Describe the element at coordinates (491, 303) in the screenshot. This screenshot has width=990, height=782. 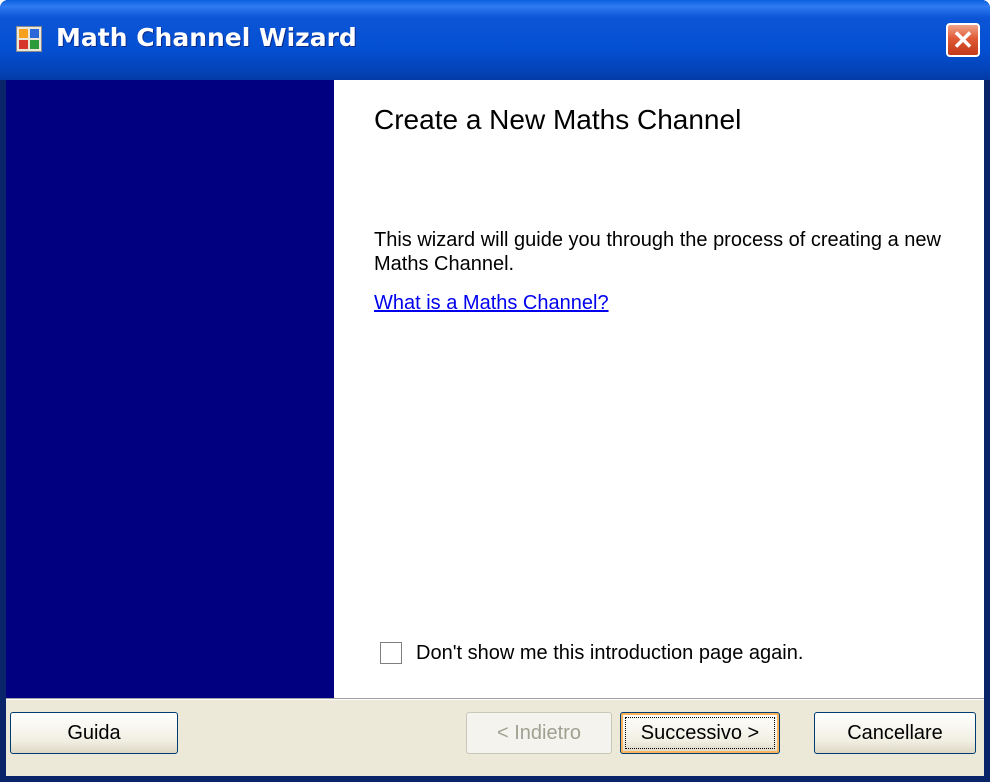
I see `what-is-maths-channel-link: What is a Maths Channel?` at that location.